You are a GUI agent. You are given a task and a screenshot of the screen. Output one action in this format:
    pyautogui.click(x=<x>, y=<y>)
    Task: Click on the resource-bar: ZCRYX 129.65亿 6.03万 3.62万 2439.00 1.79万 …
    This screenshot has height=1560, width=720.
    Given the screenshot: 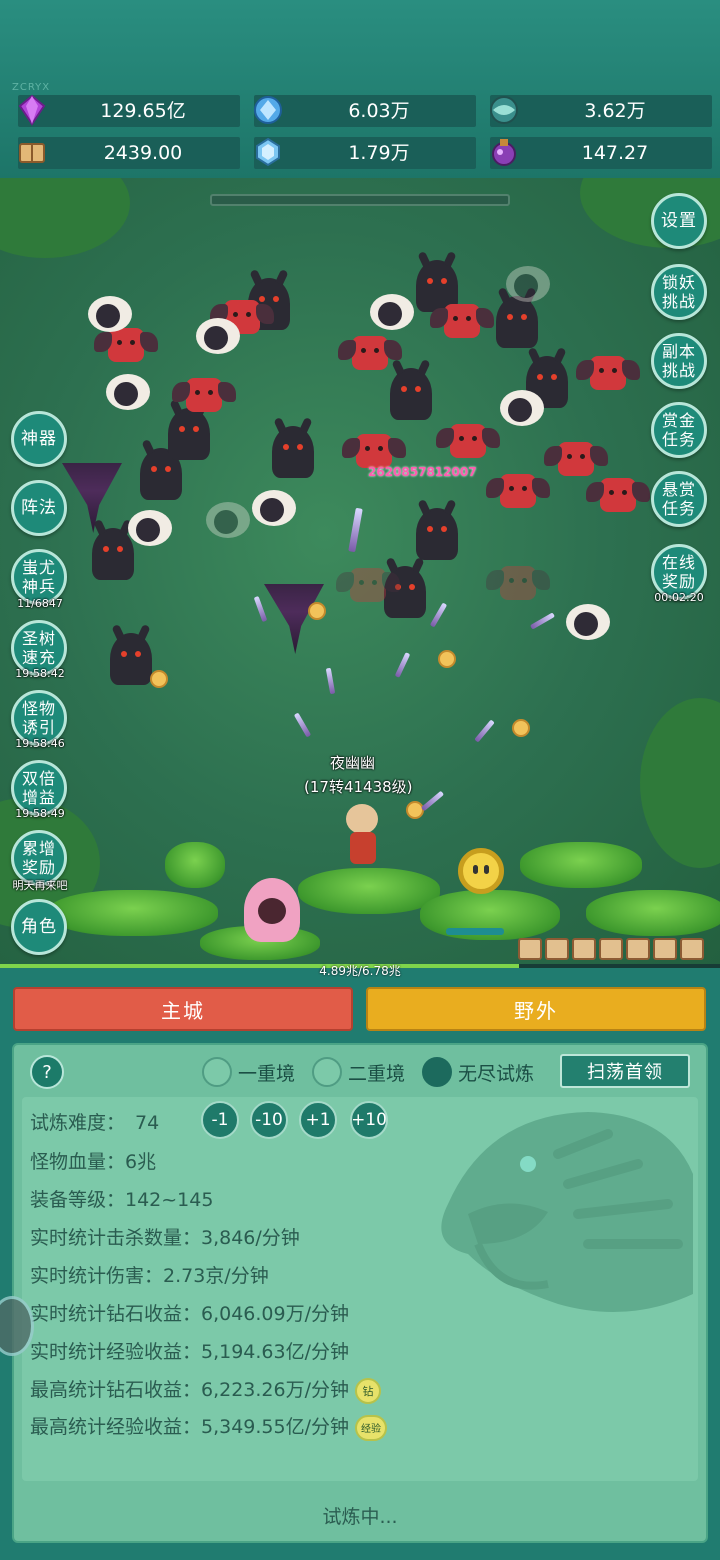 What is the action you would take?
    pyautogui.click(x=360, y=89)
    